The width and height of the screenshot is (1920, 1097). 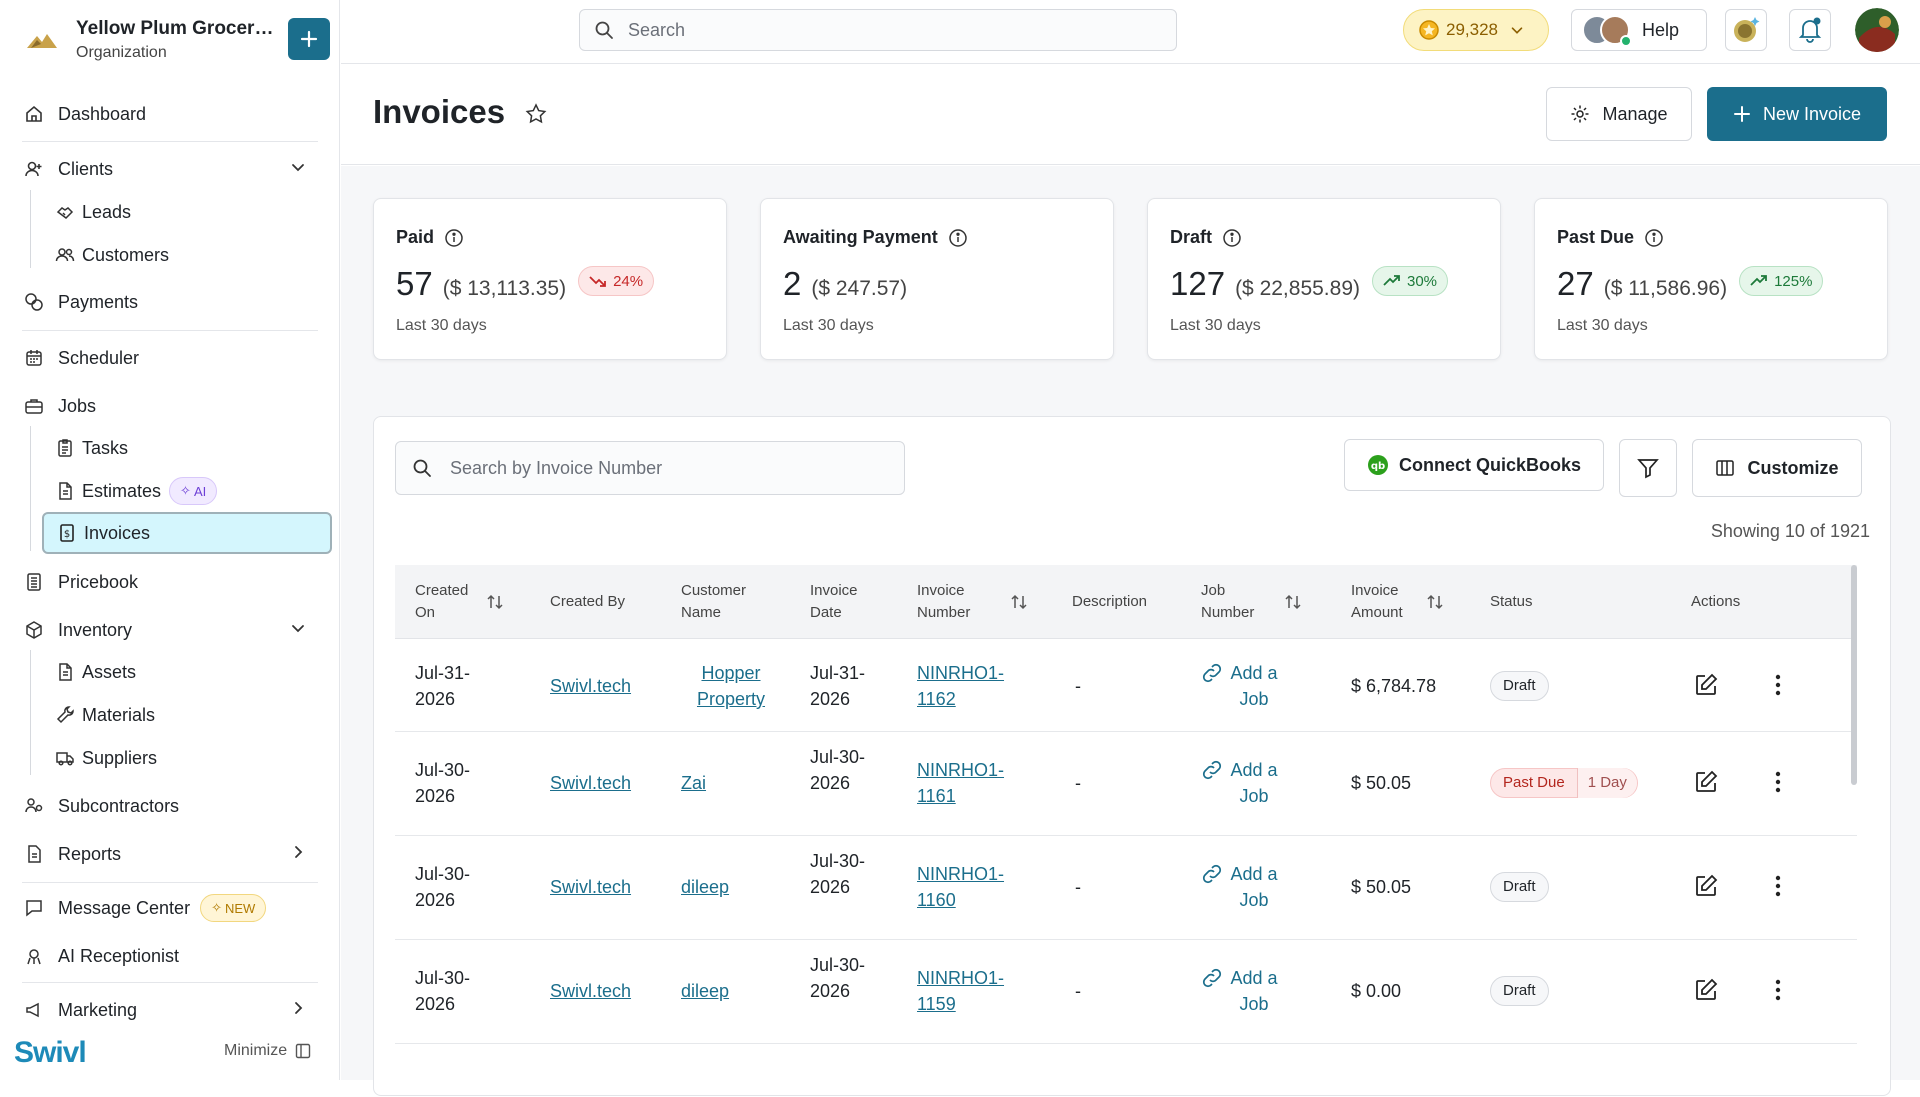 I want to click on global-search-input: Search, so click(x=878, y=30).